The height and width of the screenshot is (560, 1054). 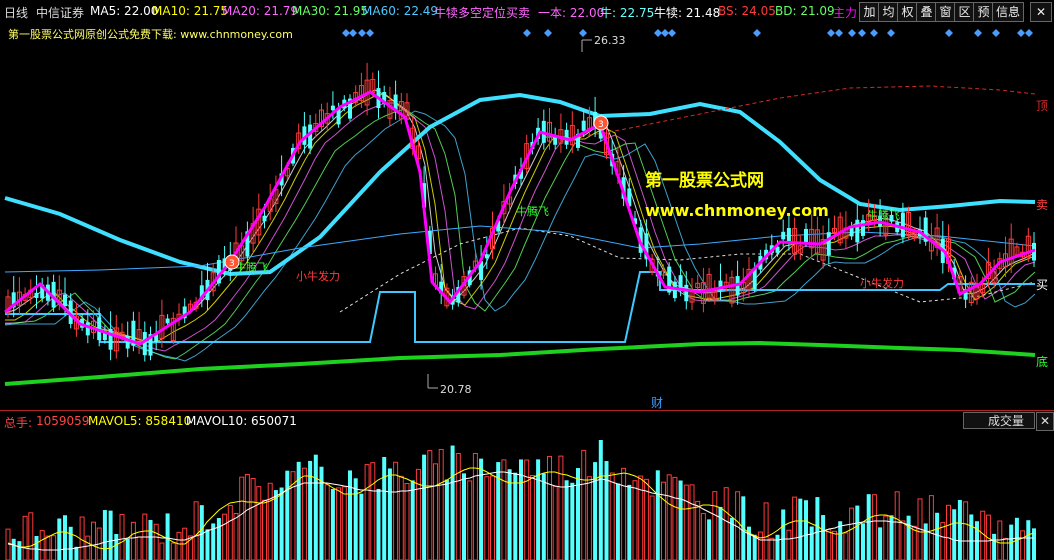 What do you see at coordinates (926, 12) in the screenshot?
I see `overlay-button: 叠` at bounding box center [926, 12].